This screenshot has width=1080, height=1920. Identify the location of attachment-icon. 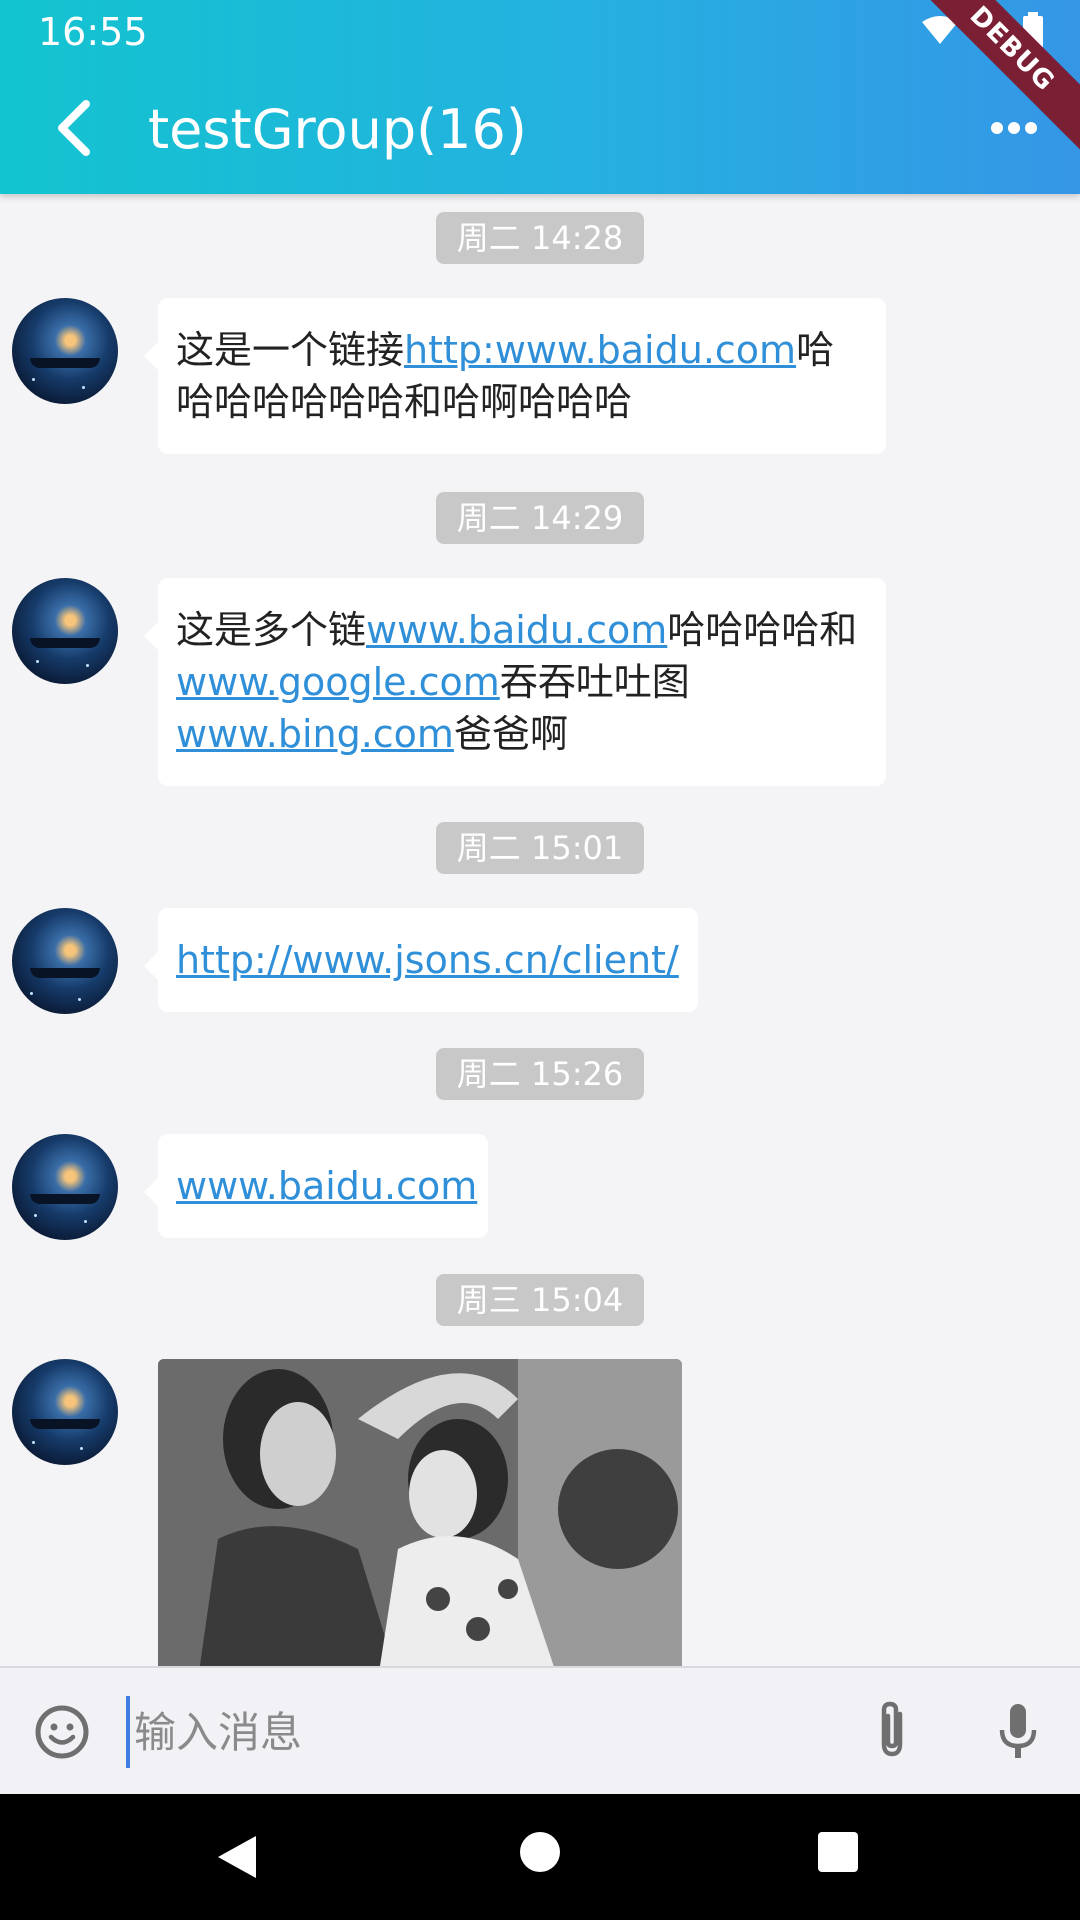
(892, 1729).